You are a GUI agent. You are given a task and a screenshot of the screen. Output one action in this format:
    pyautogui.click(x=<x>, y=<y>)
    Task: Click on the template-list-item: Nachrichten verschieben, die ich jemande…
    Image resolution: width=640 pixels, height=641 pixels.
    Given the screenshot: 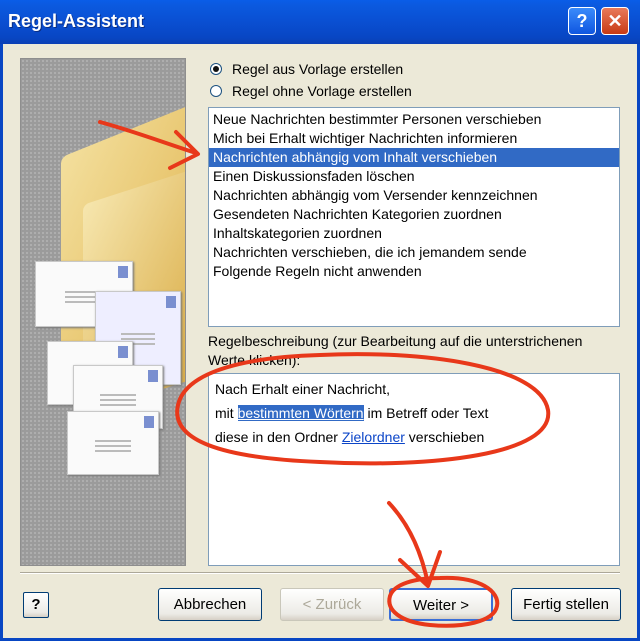 What is the action you would take?
    pyautogui.click(x=414, y=252)
    